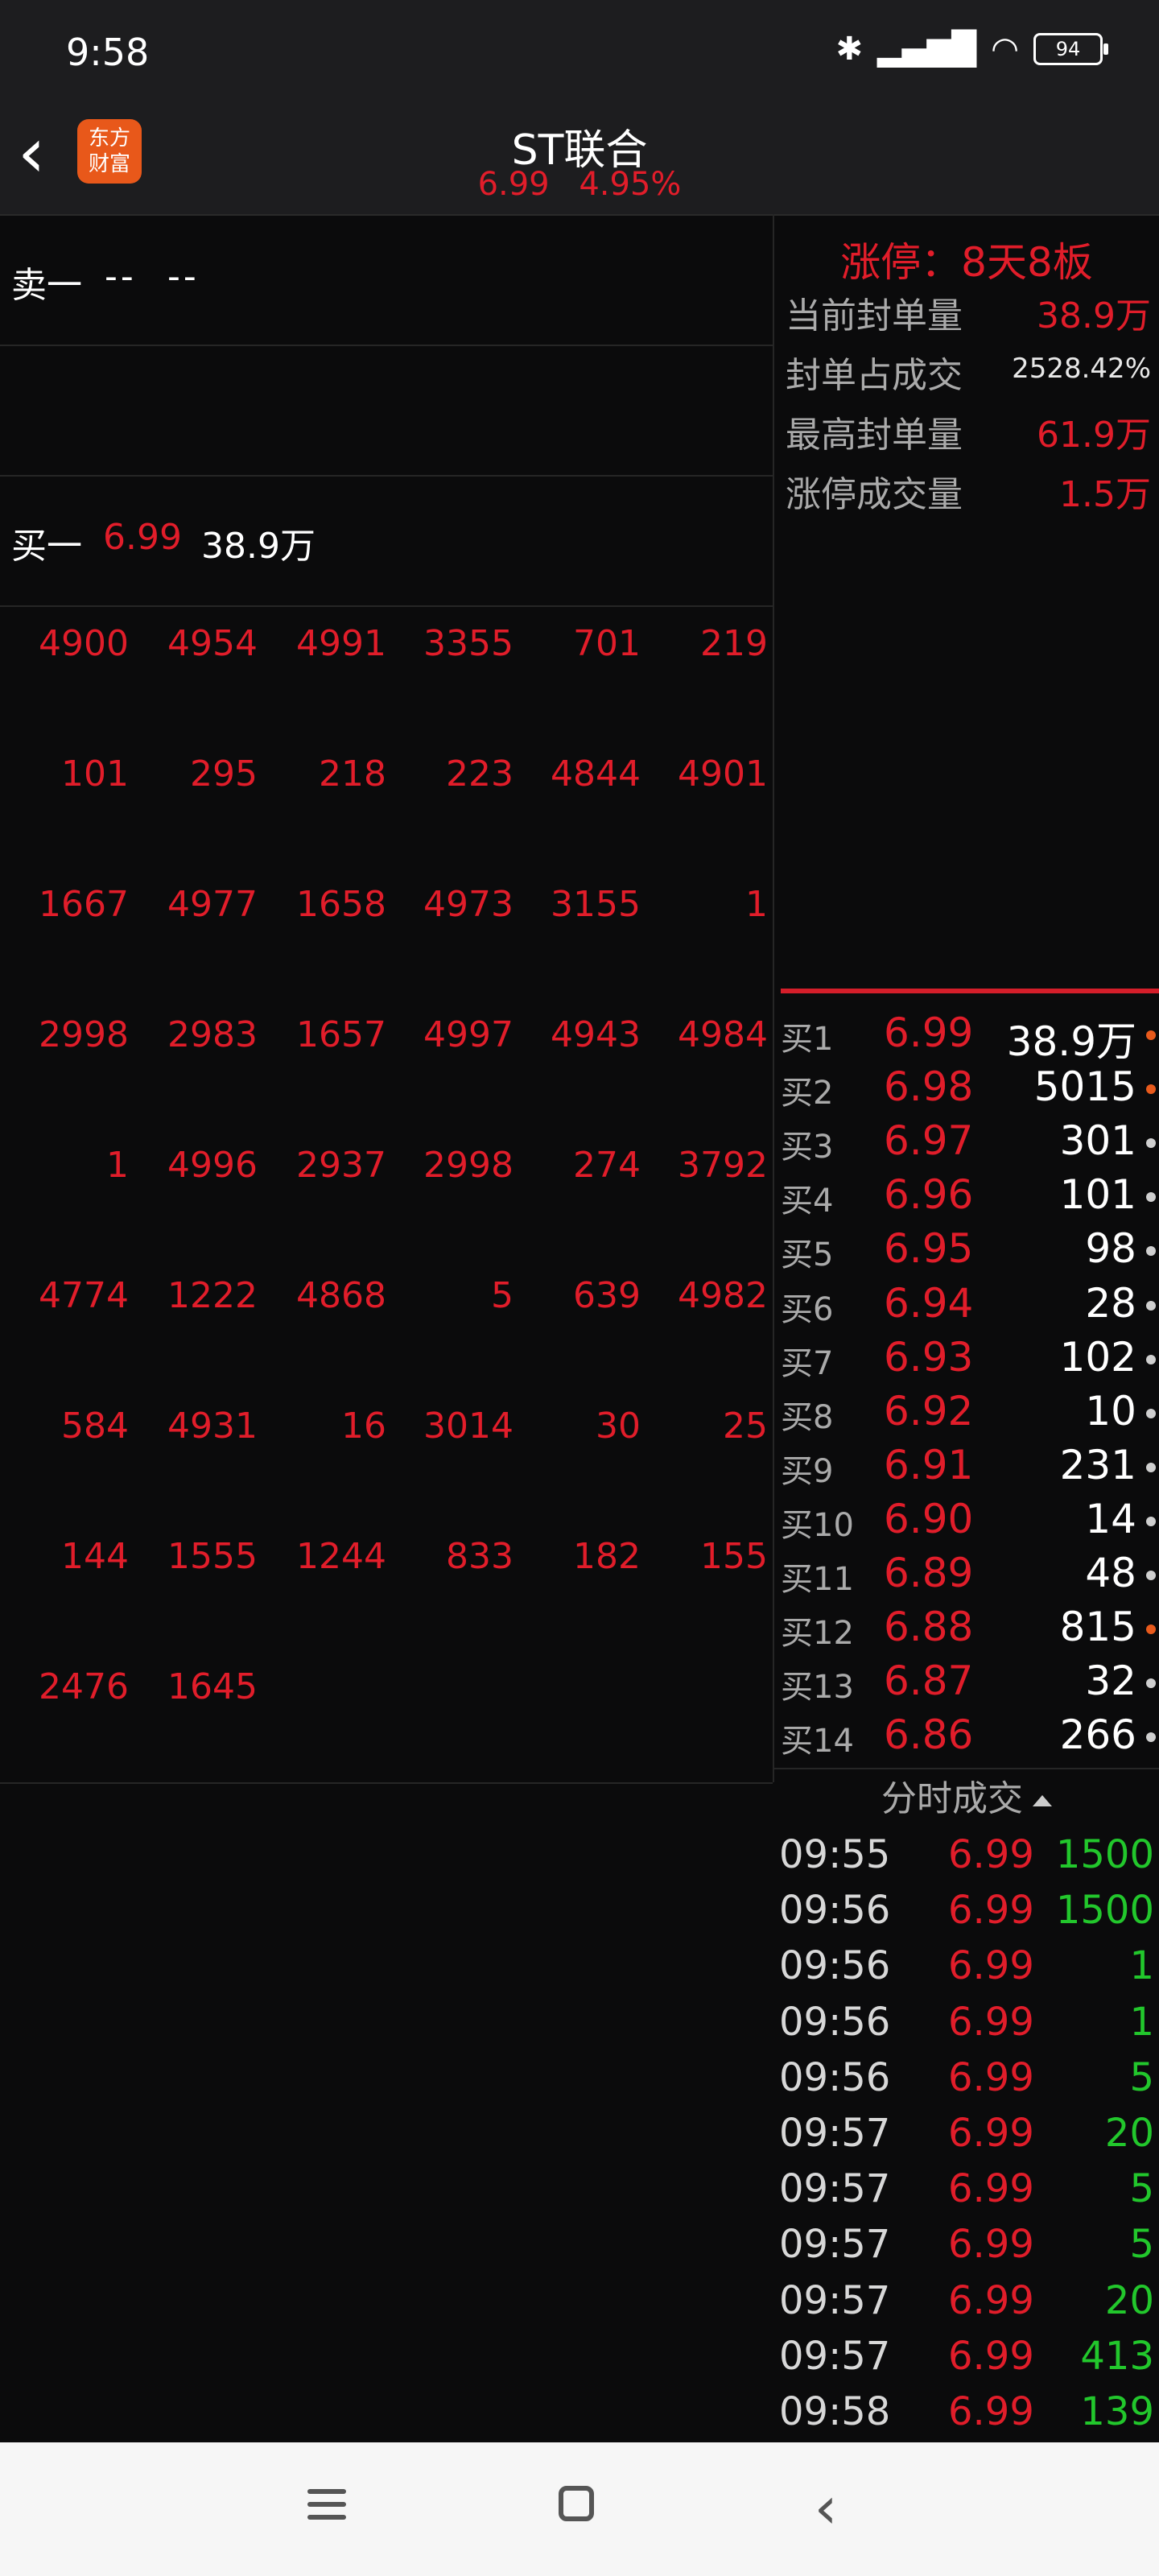 This screenshot has width=1159, height=2576. Describe the element at coordinates (84, 904) in the screenshot. I see `queue-order: 1667` at that location.